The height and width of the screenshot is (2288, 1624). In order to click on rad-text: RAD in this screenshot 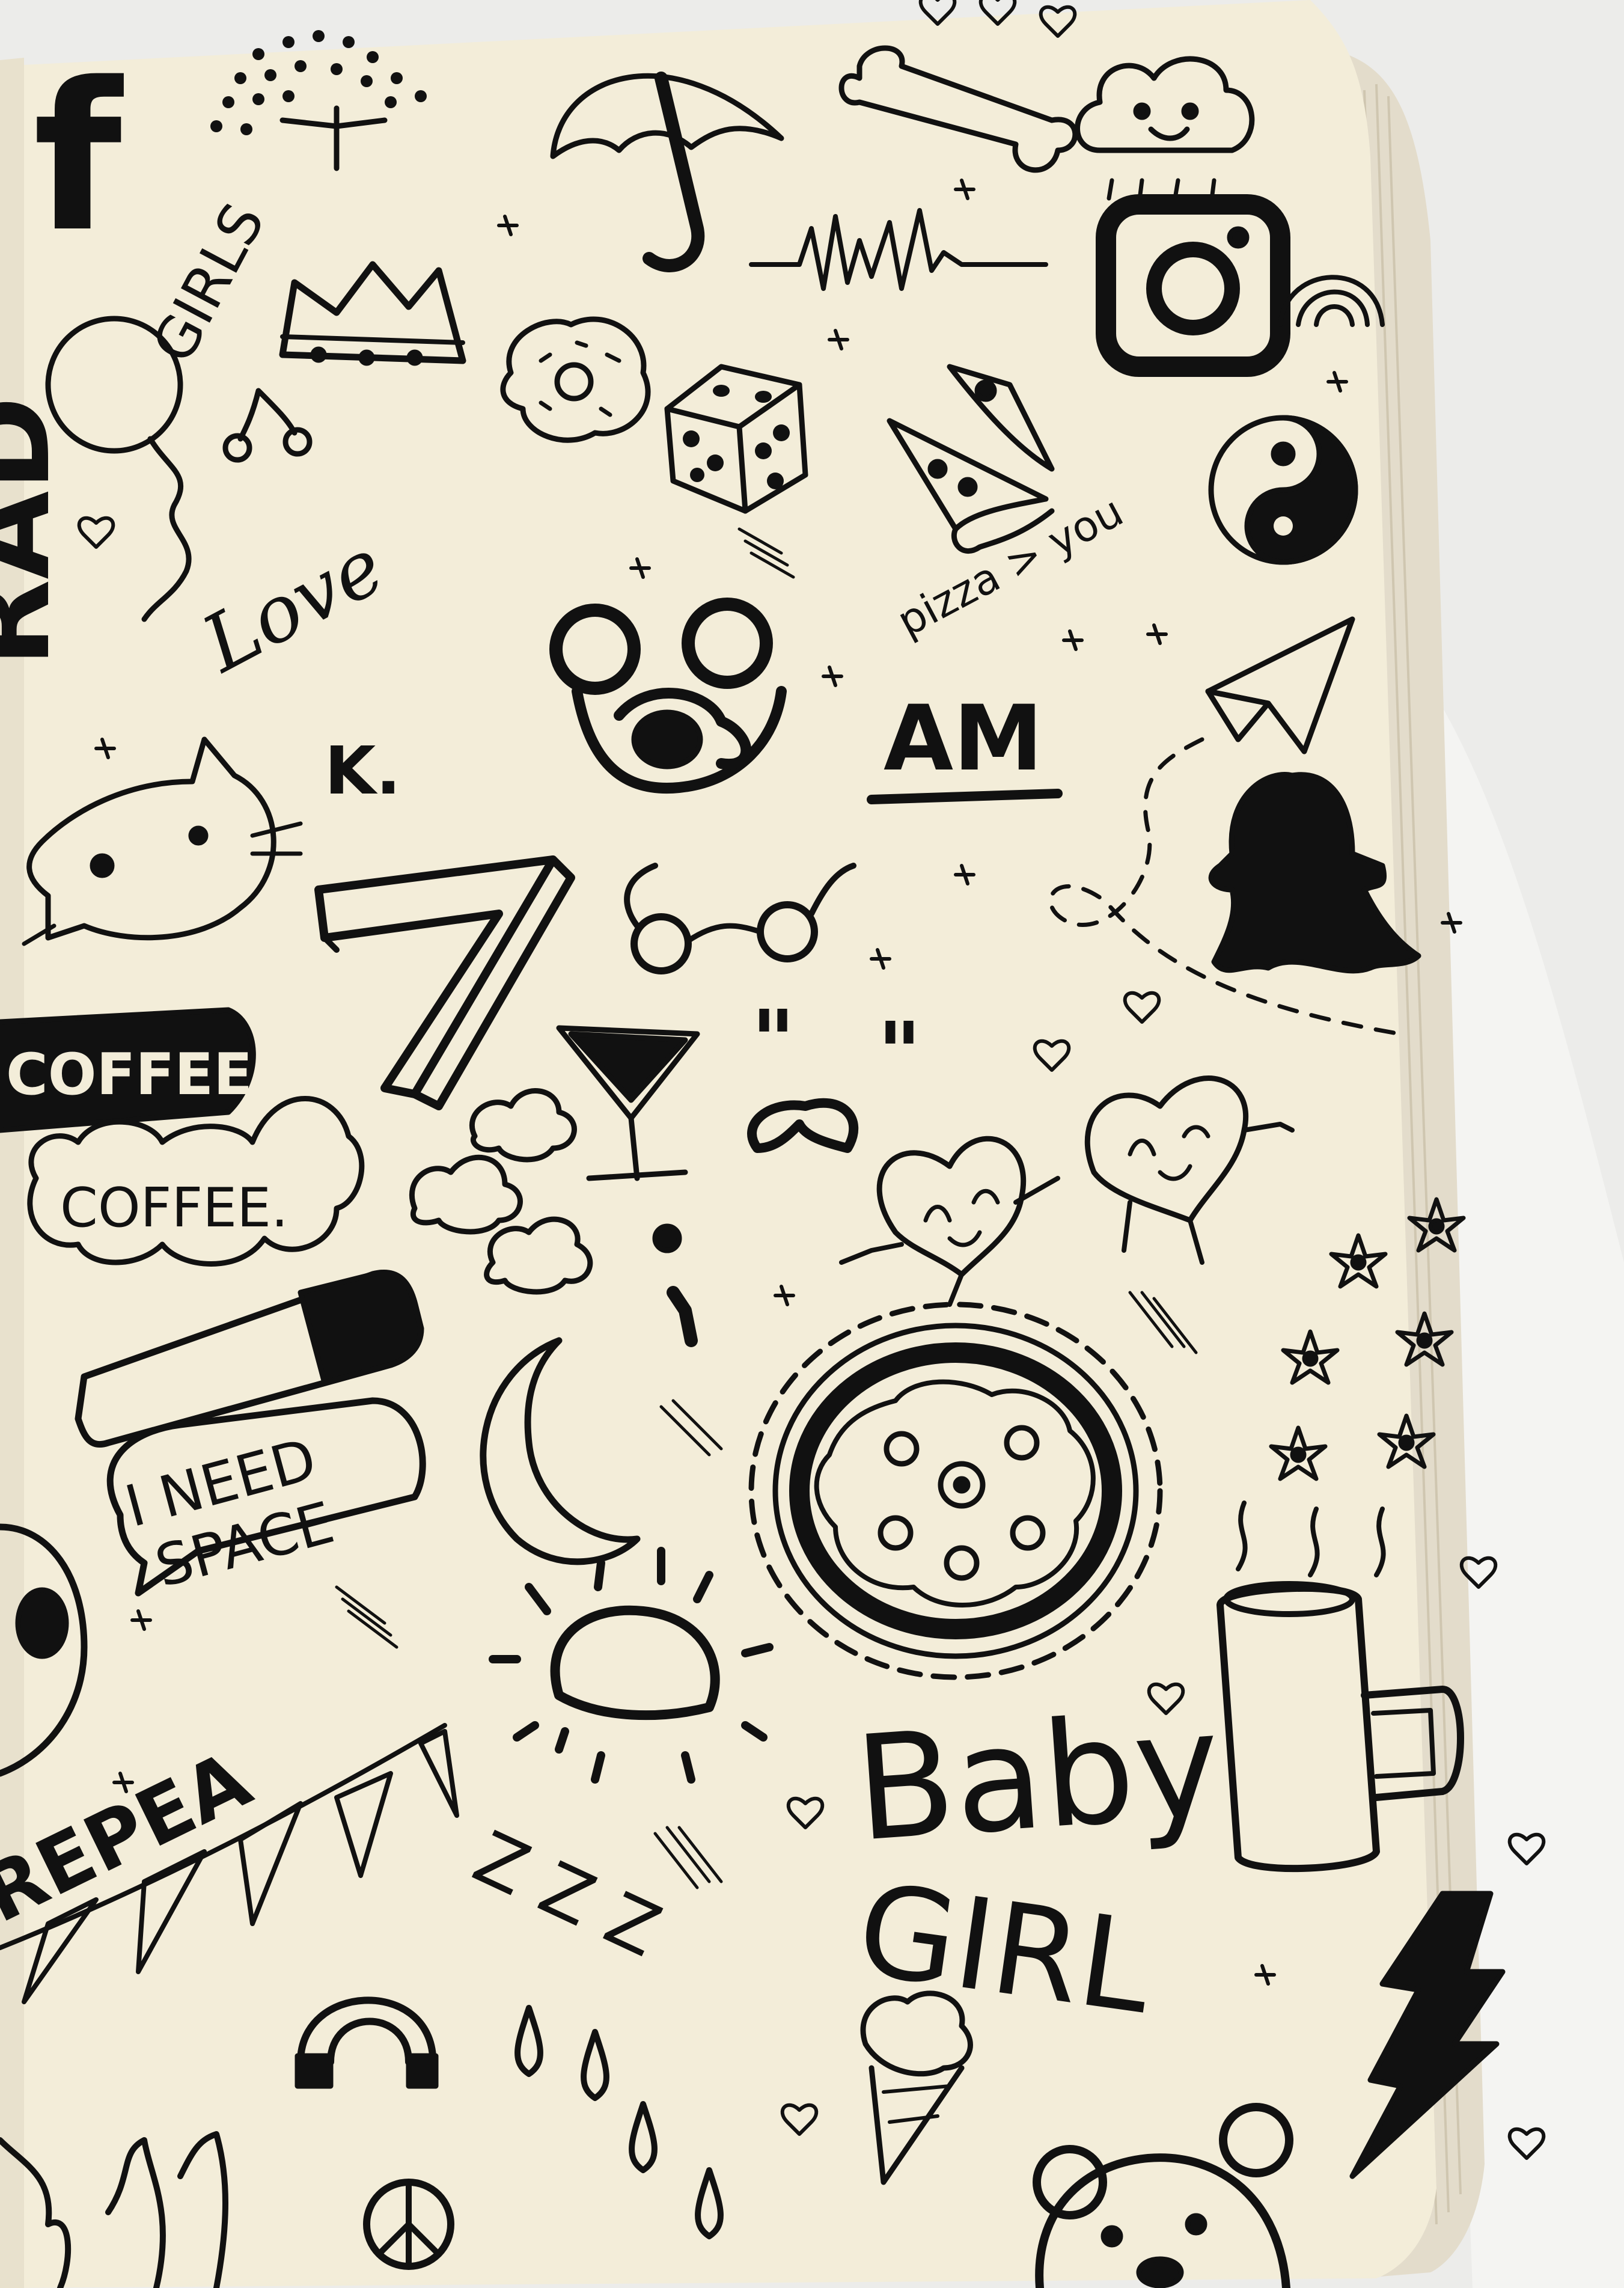, I will do `click(37, 531)`.